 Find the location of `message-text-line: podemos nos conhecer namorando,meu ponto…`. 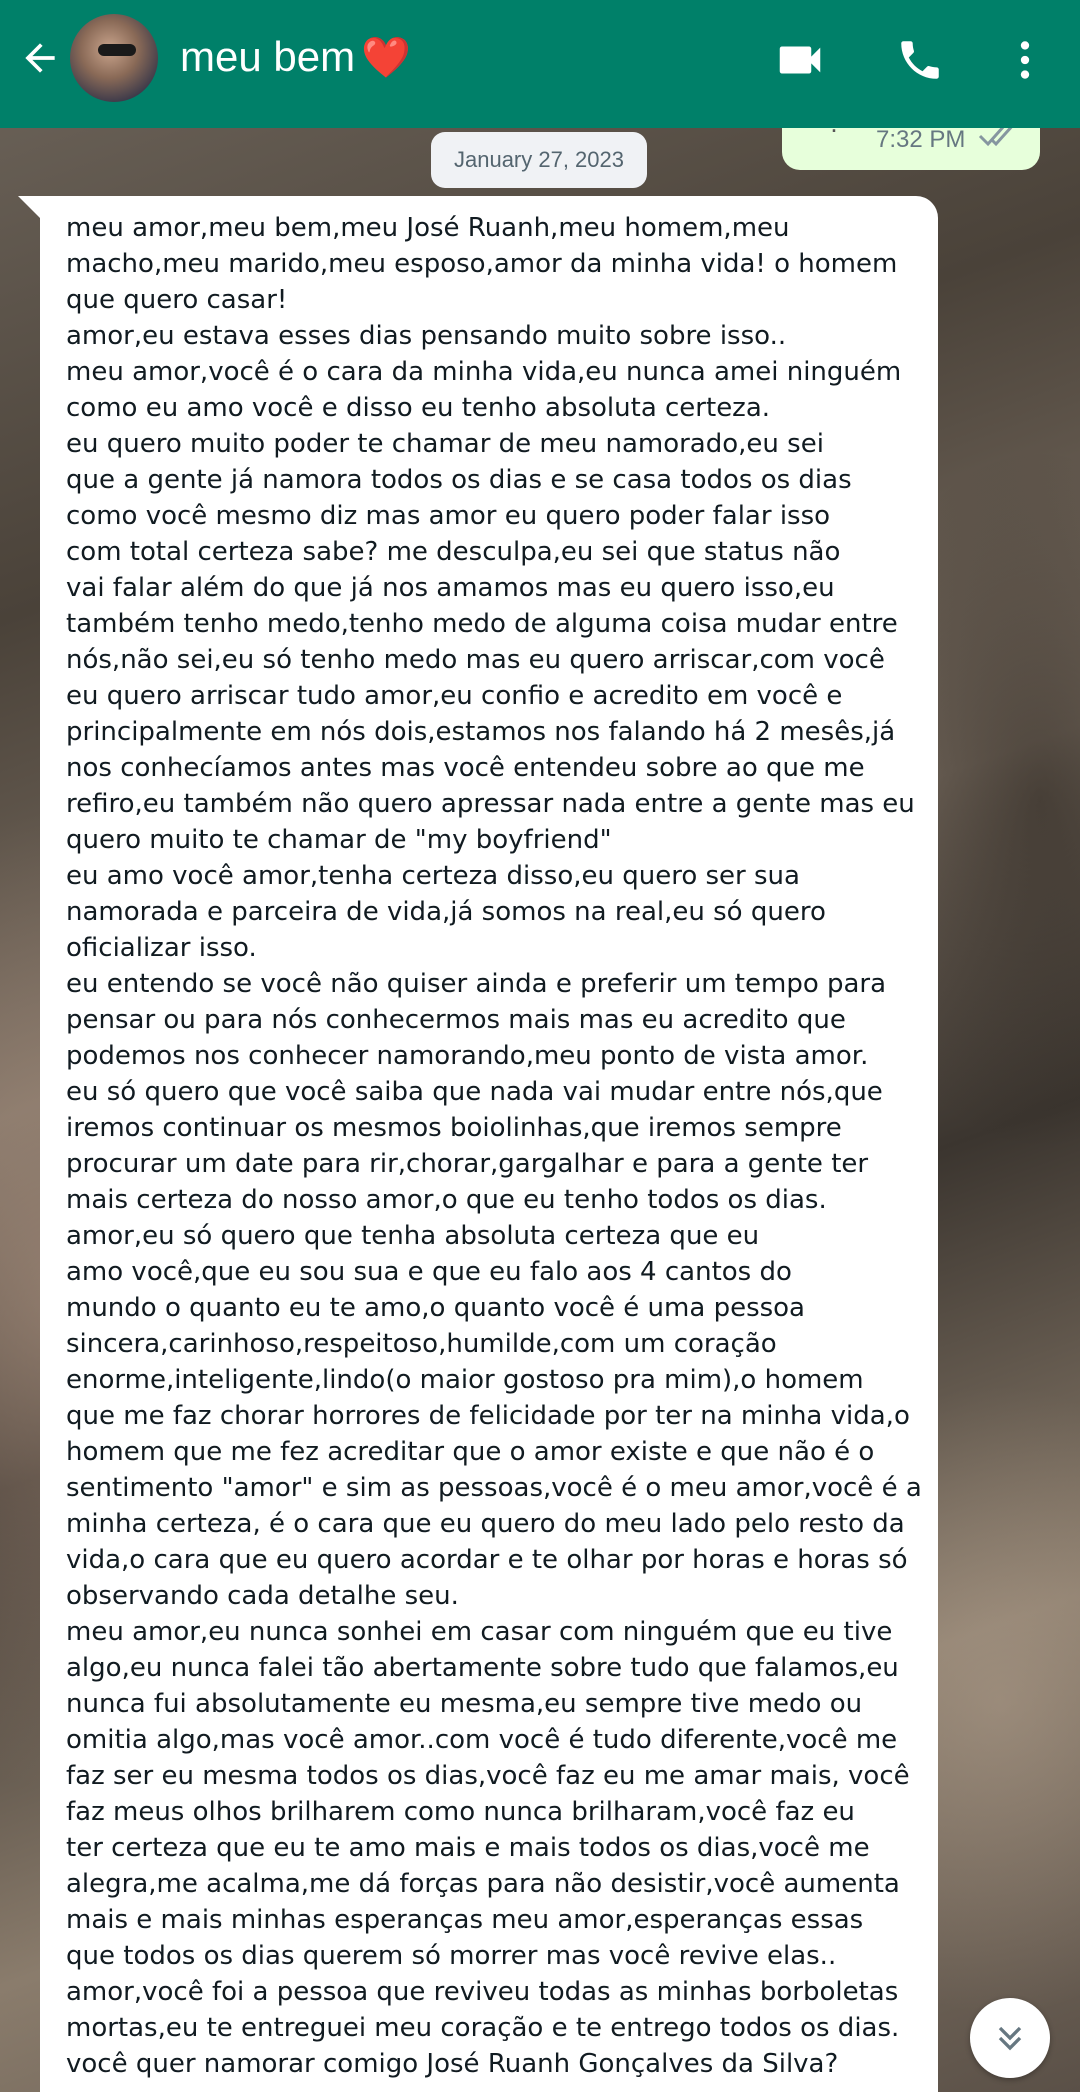

message-text-line: podemos nos conhecer namorando,meu ponto… is located at coordinates (467, 1056).